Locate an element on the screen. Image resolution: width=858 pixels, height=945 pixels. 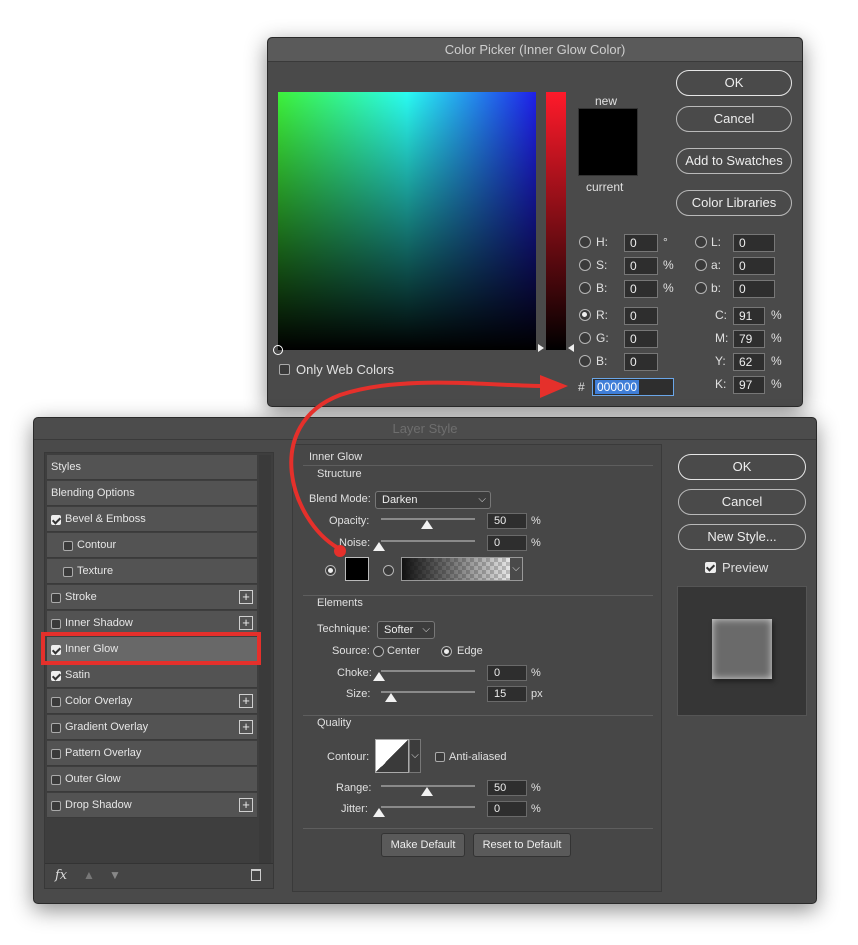
color-field is located at coordinates (404, 223).